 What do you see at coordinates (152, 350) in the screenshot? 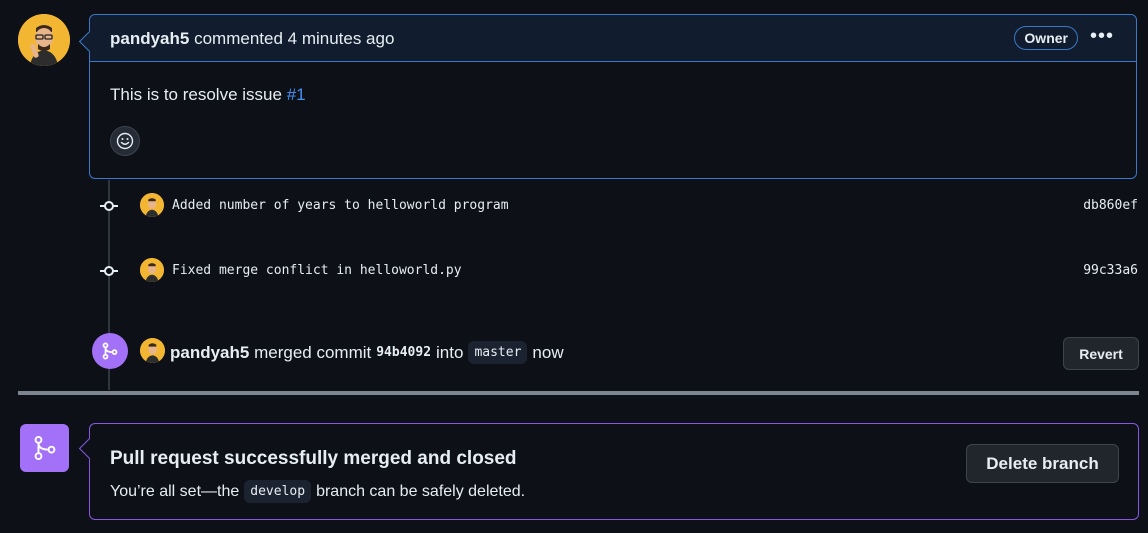
I see `merge-author-avatar` at bounding box center [152, 350].